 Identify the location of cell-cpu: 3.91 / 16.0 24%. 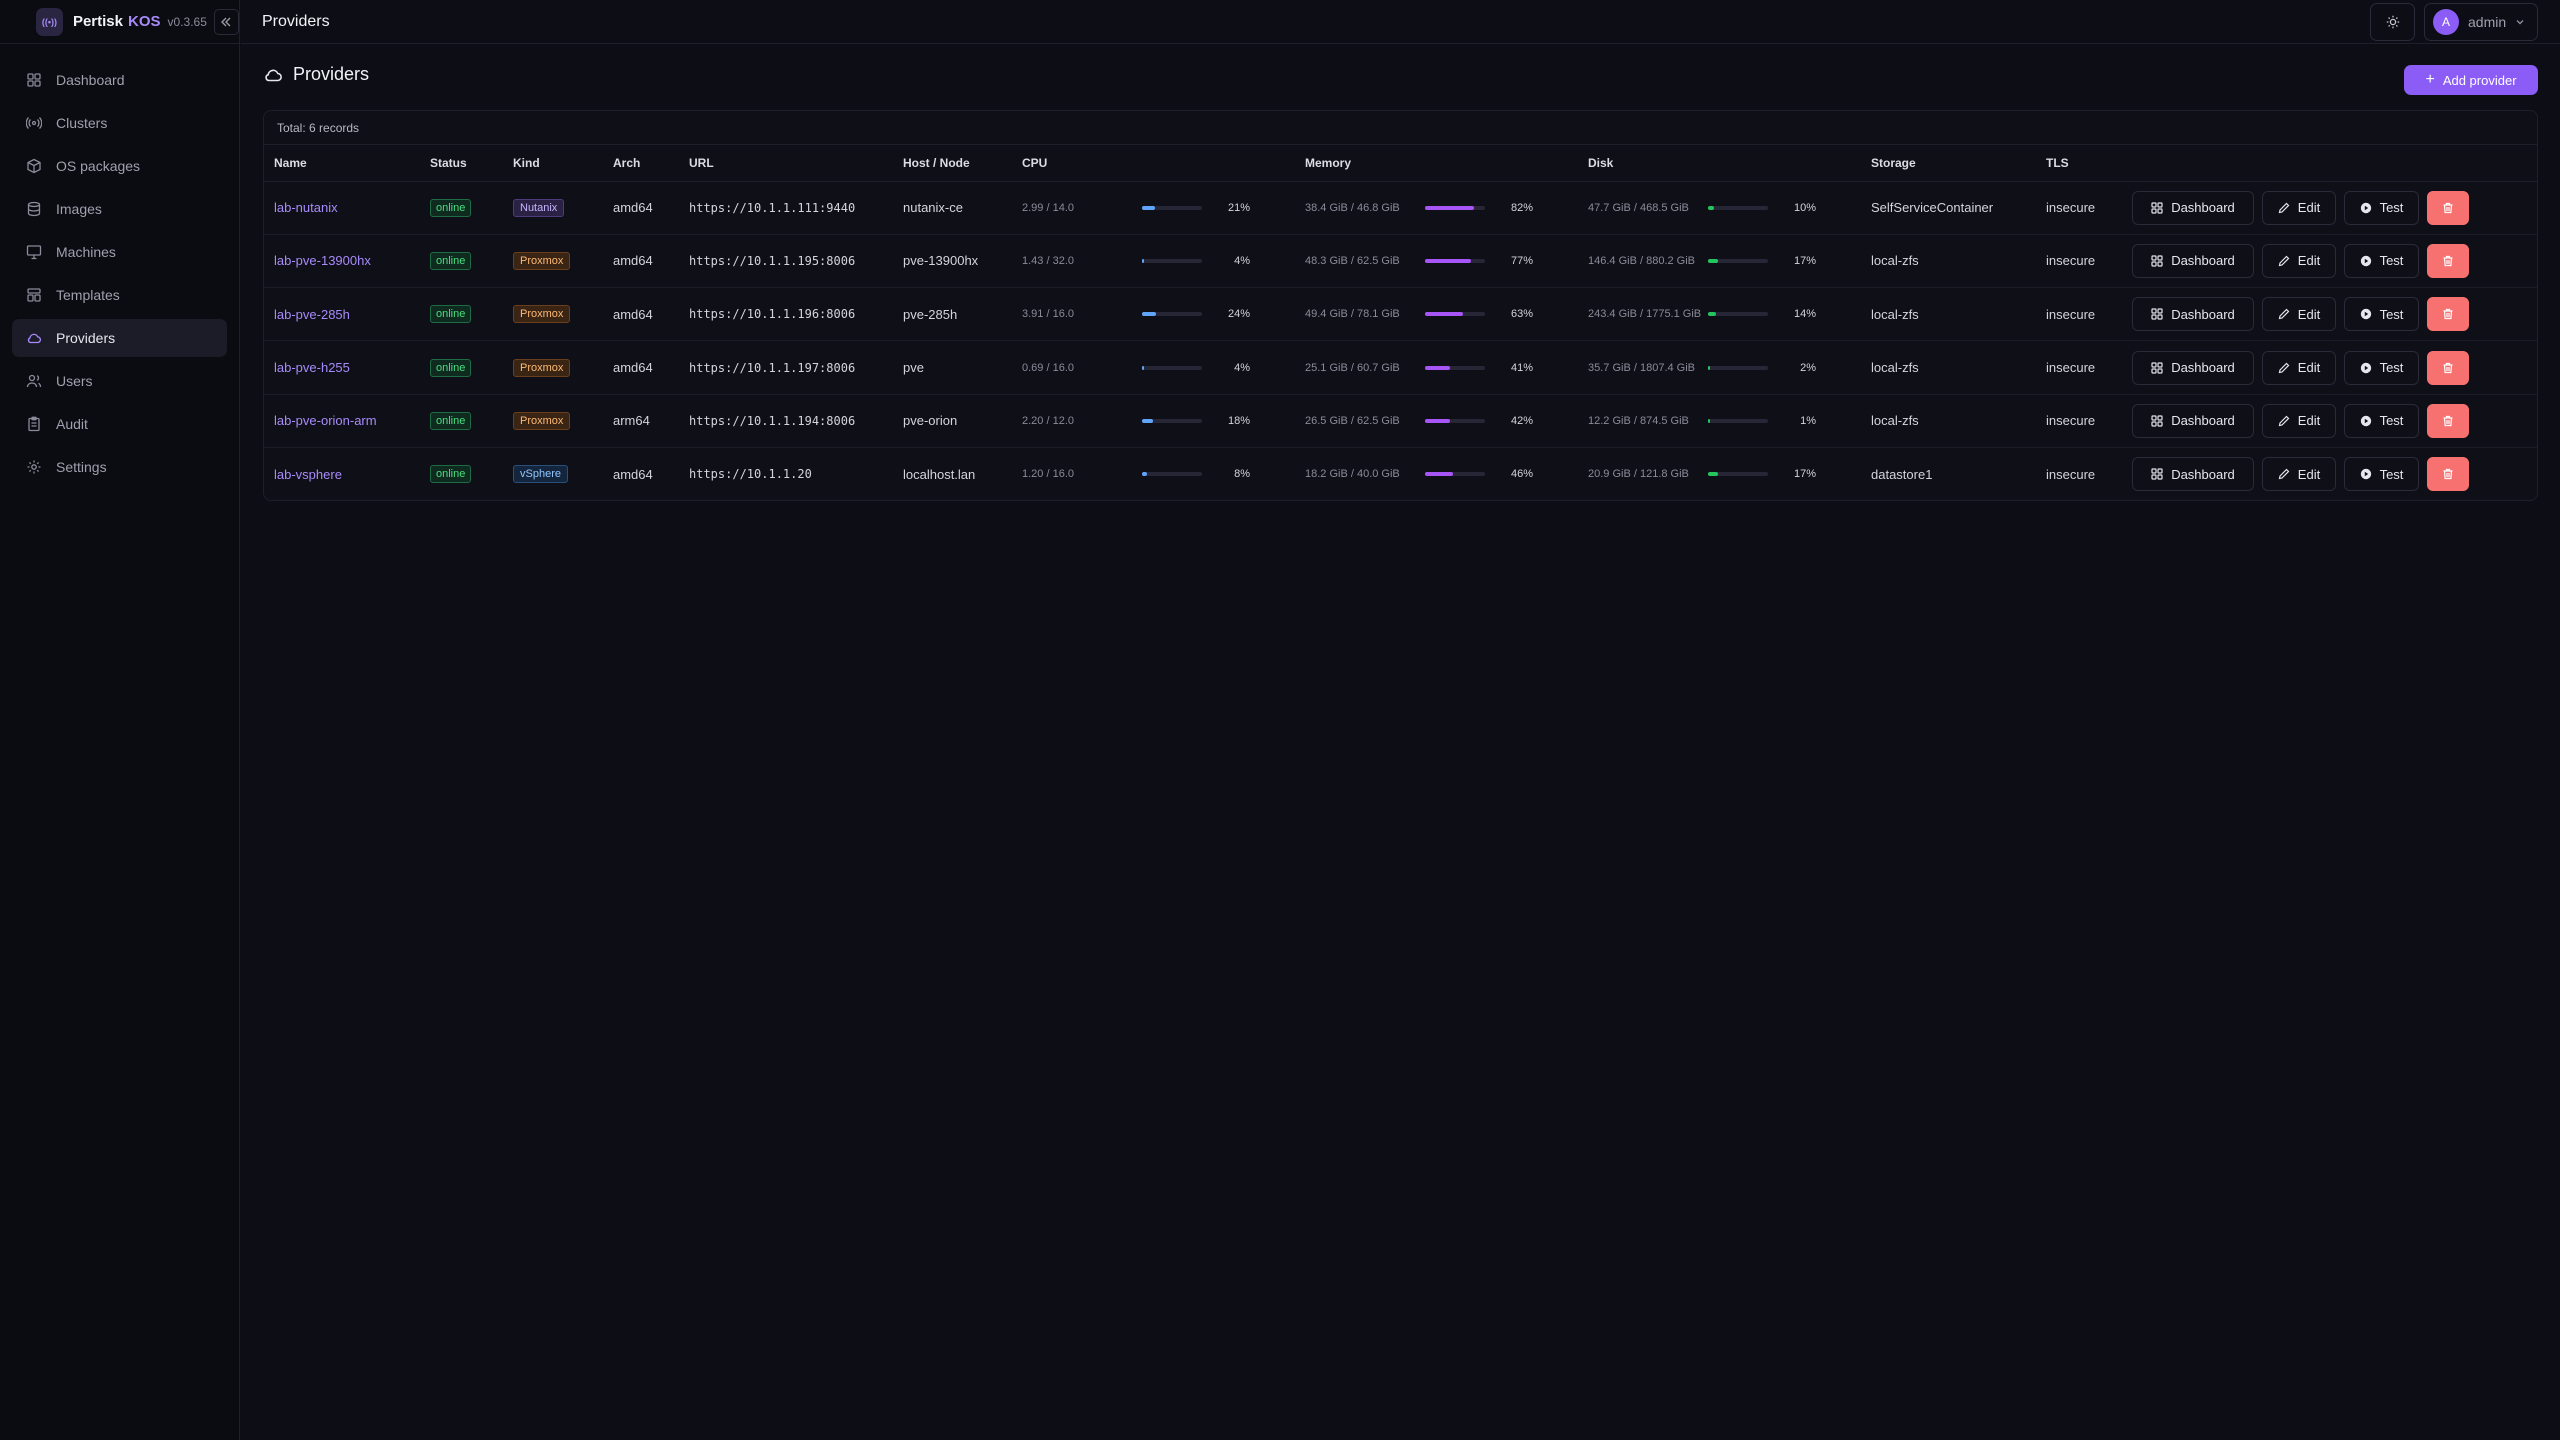
(1153, 314).